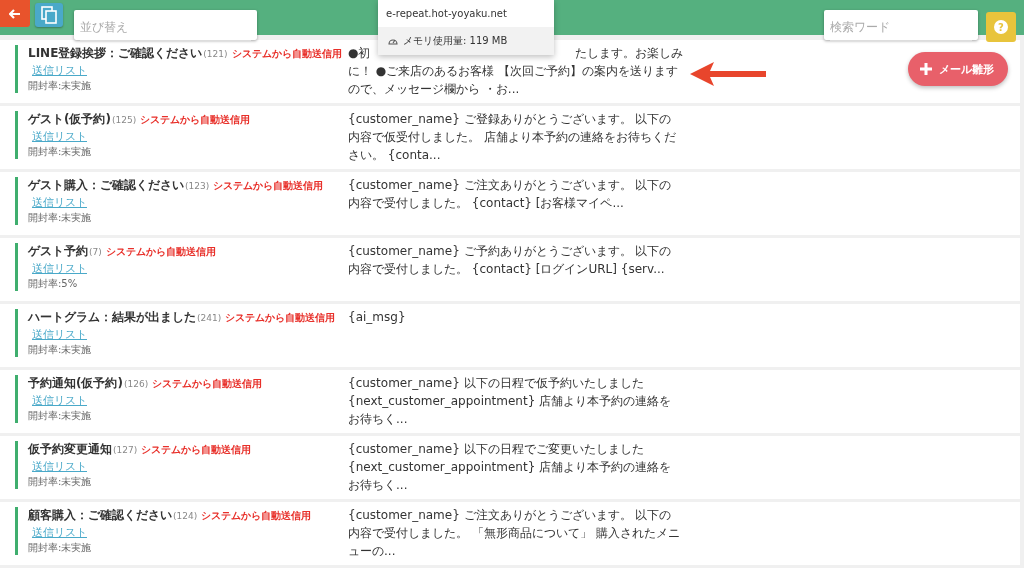 The image size is (1024, 568). I want to click on pointer-arrow-icon, so click(728, 74).